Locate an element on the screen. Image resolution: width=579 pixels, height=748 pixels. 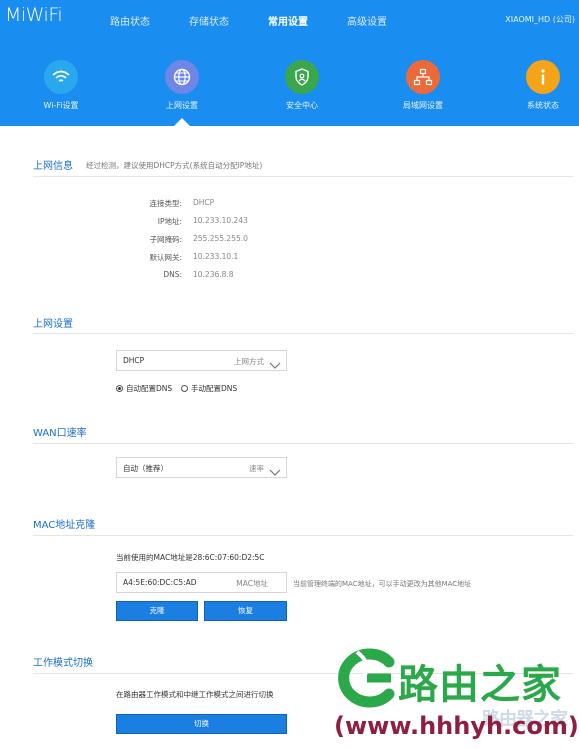
subnav-label-security: 安全中心 is located at coordinates (302, 105).